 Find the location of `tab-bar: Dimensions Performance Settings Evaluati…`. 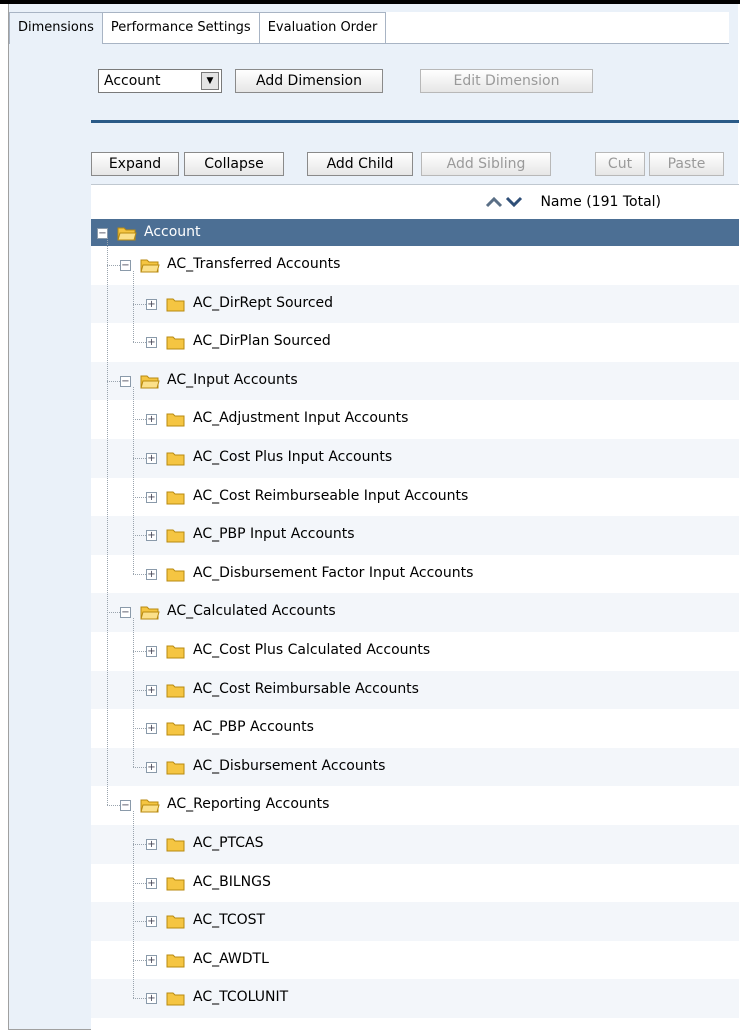

tab-bar: Dimensions Performance Settings Evaluati… is located at coordinates (369, 28).